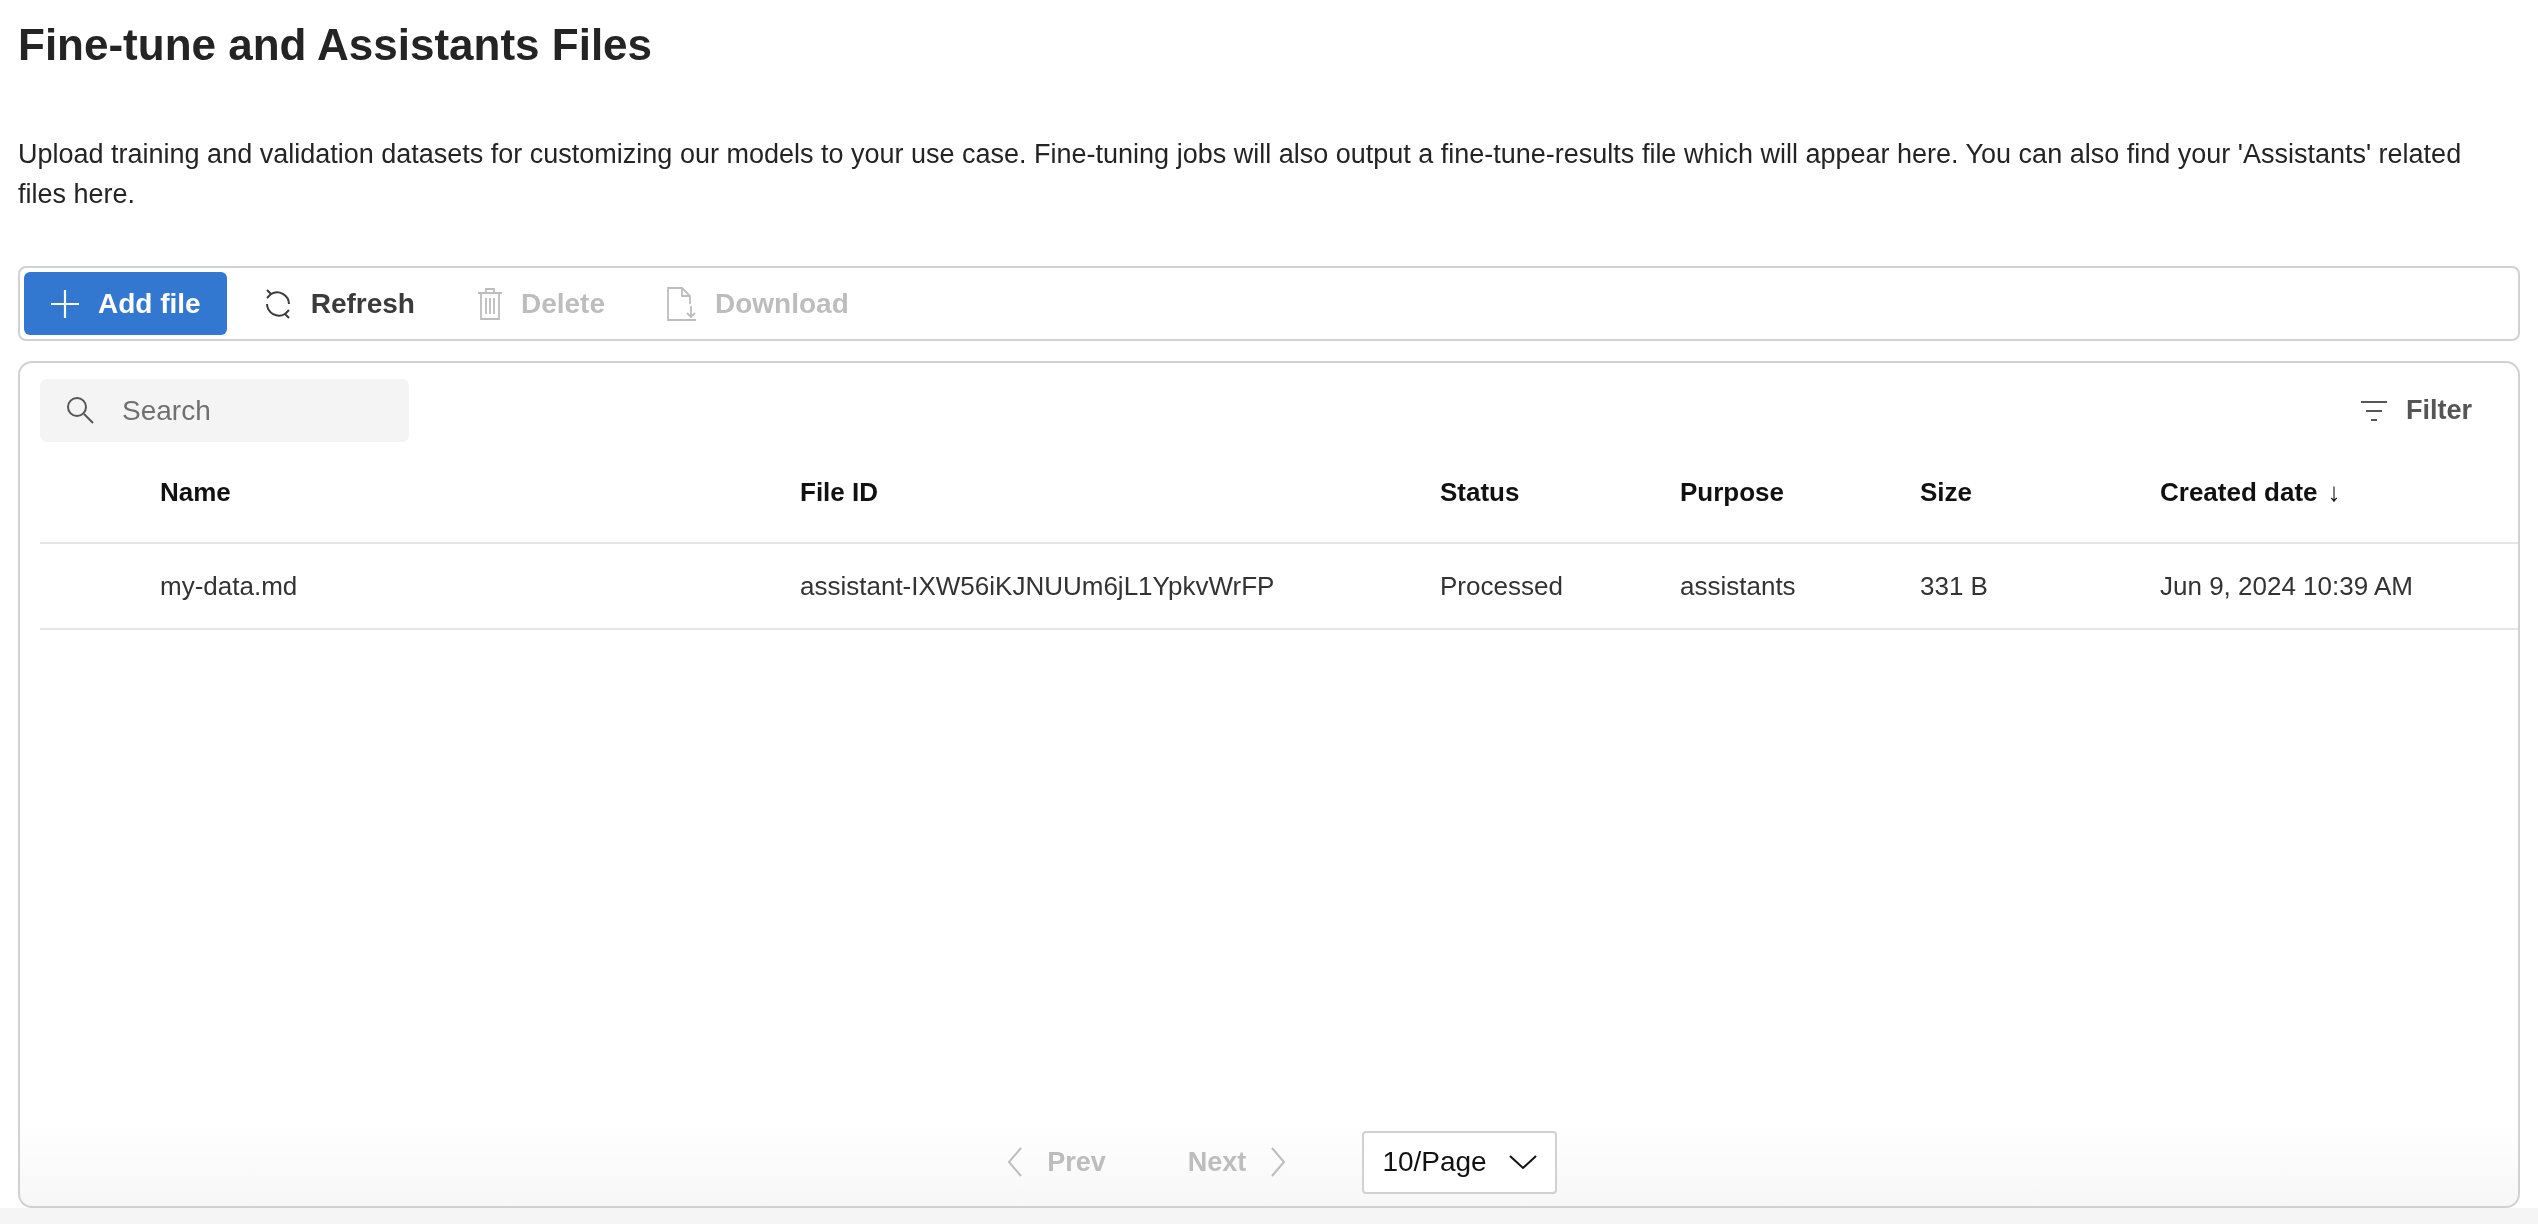  I want to click on table-cell-text: Processed, so click(1502, 586).